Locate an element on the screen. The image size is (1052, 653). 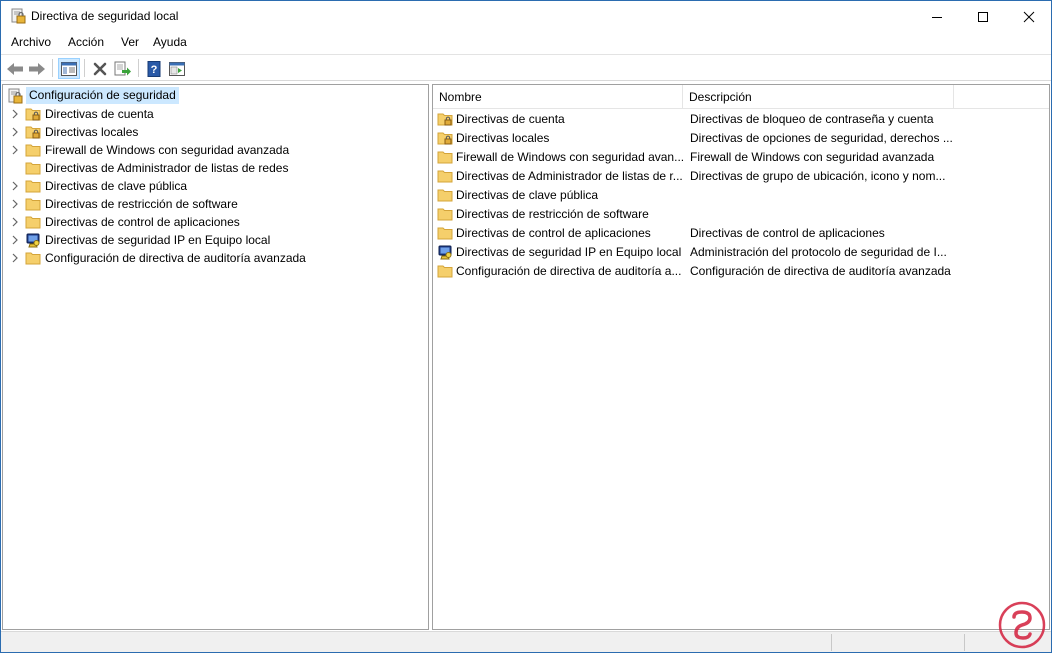
delete-button is located at coordinates (100, 68).